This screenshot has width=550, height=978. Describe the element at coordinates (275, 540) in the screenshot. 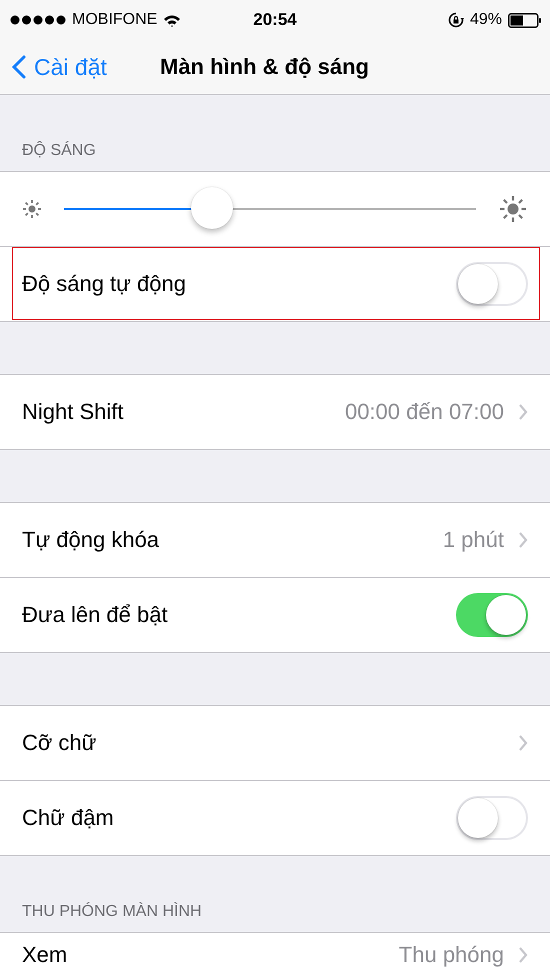

I see `settings-row: Tự động khóa 1 phút` at that location.